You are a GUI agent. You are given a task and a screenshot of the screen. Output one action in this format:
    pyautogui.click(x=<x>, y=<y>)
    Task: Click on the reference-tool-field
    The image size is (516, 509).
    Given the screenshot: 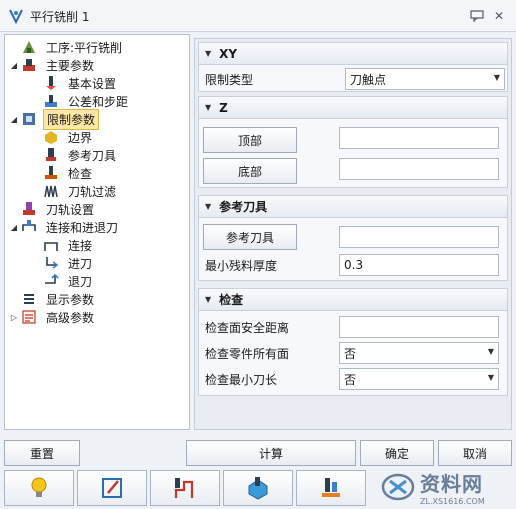 What is the action you would take?
    pyautogui.click(x=419, y=237)
    